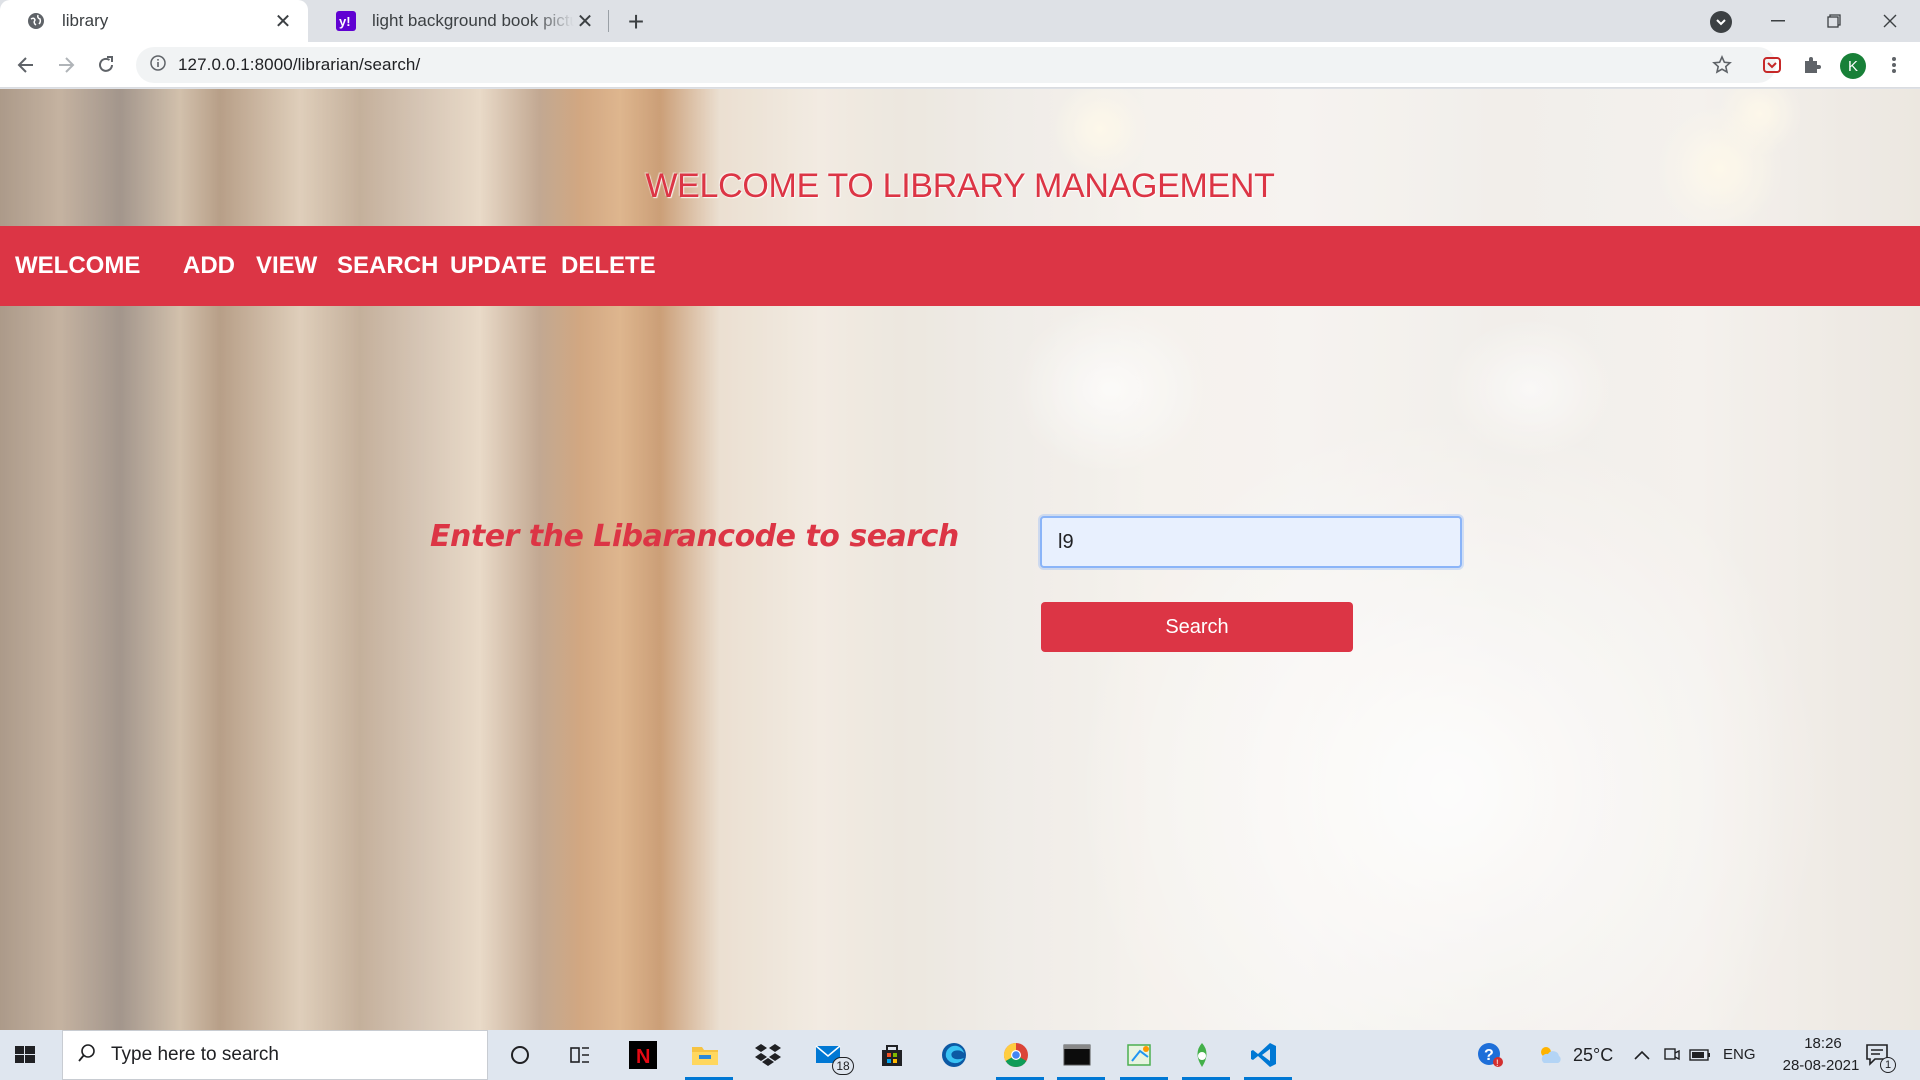  What do you see at coordinates (580, 1055) in the screenshot?
I see `task-view-icon` at bounding box center [580, 1055].